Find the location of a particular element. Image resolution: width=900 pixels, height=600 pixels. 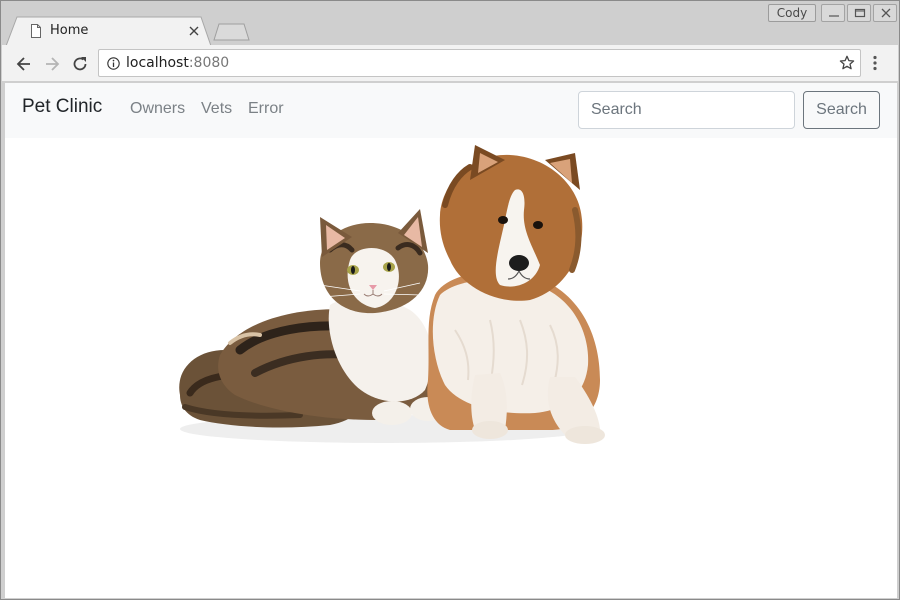

maximize-icon is located at coordinates (860, 13).